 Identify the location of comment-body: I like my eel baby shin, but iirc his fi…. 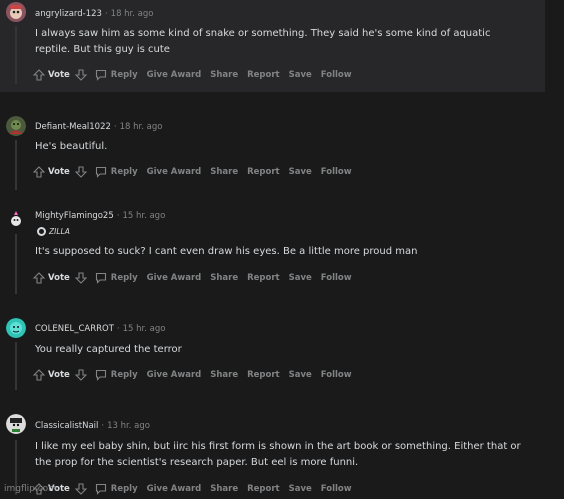
(278, 454).